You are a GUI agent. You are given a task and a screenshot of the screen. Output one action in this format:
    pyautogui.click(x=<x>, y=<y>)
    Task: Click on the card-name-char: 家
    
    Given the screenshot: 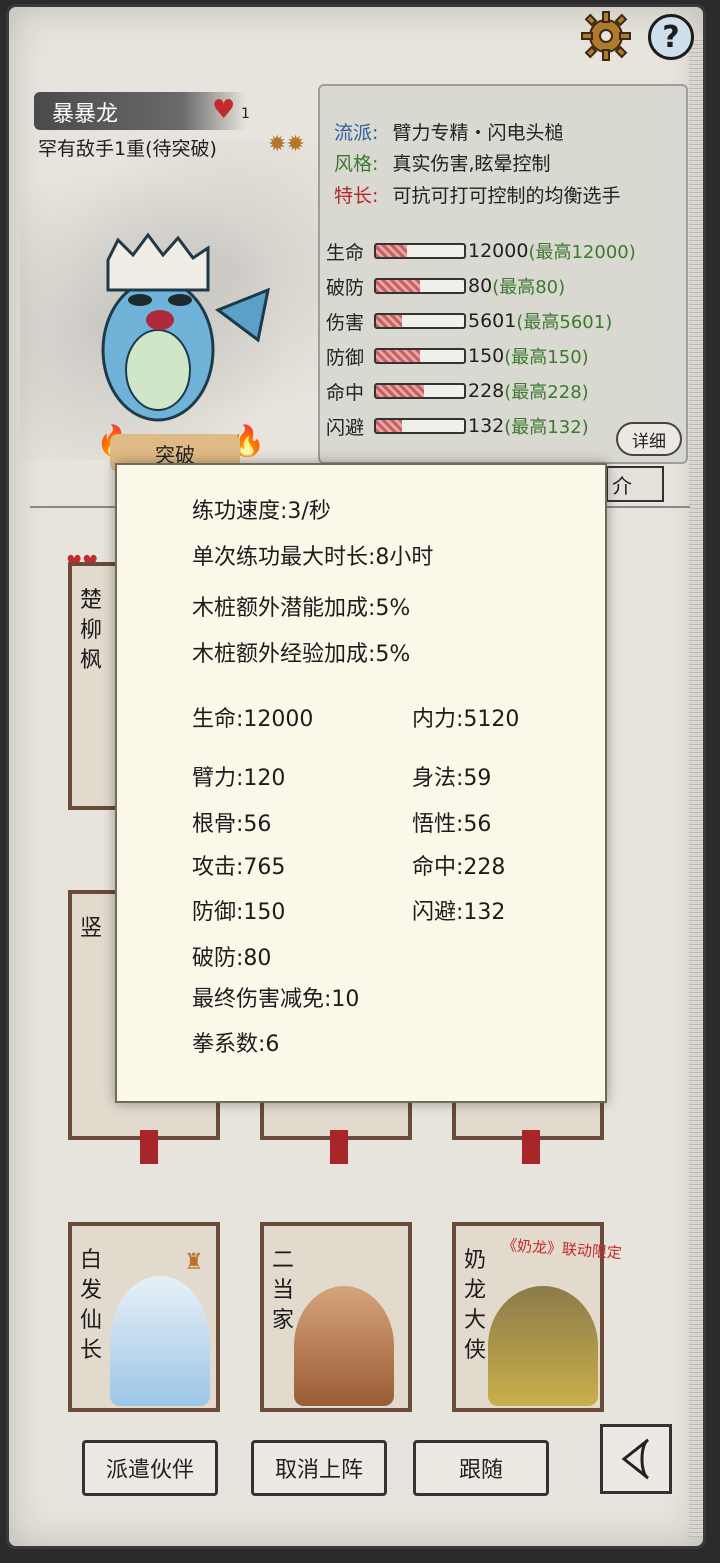 What is the action you would take?
    pyautogui.click(x=283, y=1320)
    